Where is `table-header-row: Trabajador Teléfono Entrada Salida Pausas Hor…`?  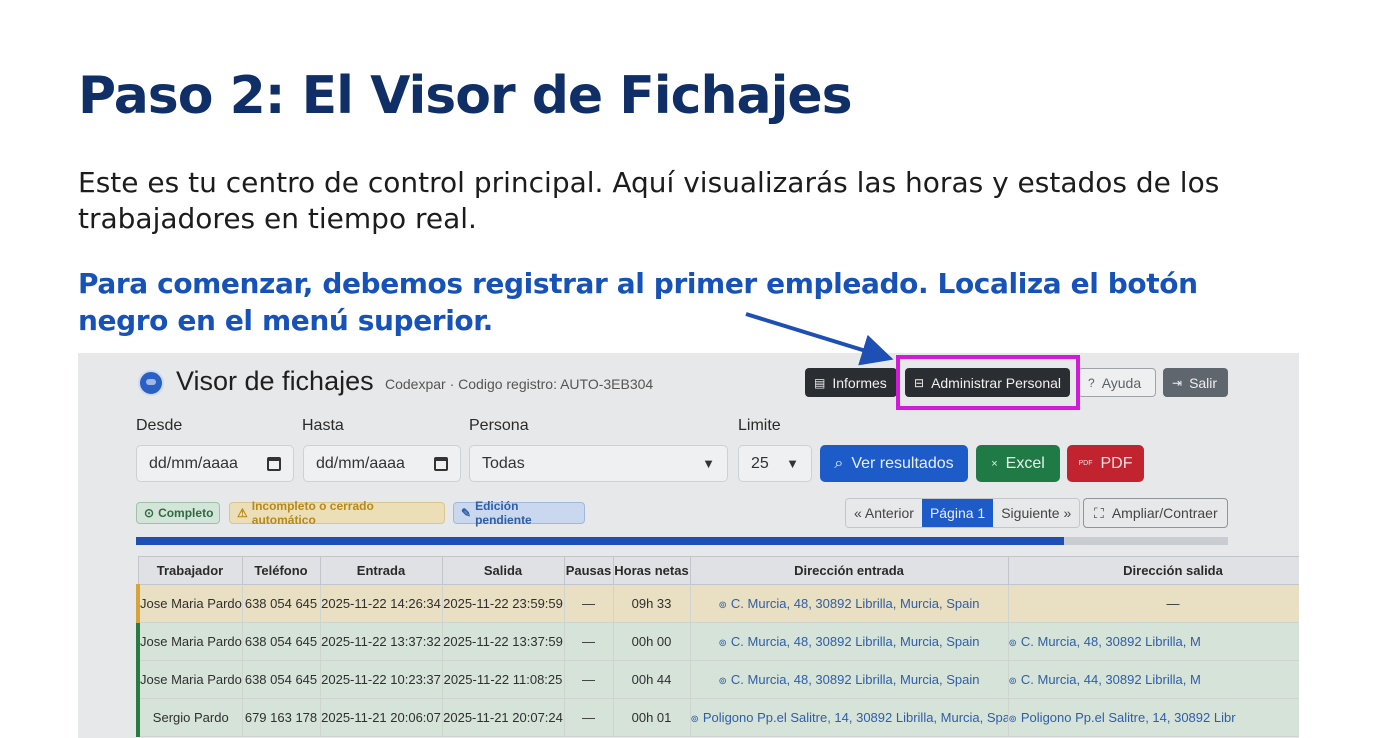
table-header-row: Trabajador Teléfono Entrada Salida Pausas Hor… is located at coordinates (718, 570).